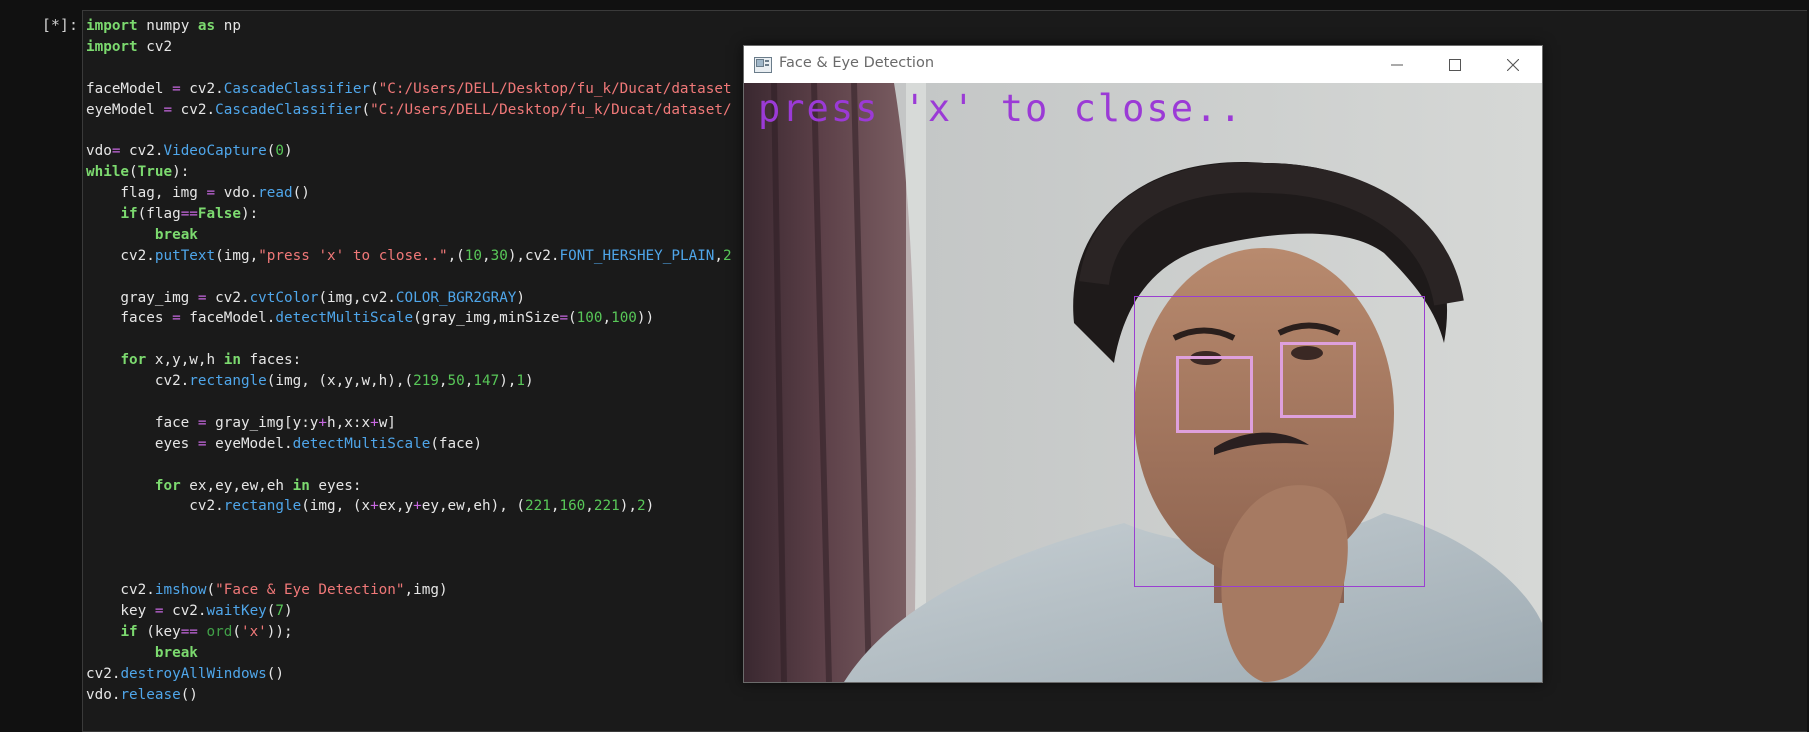 This screenshot has width=1809, height=732. I want to click on maximize-button, so click(1455, 64).